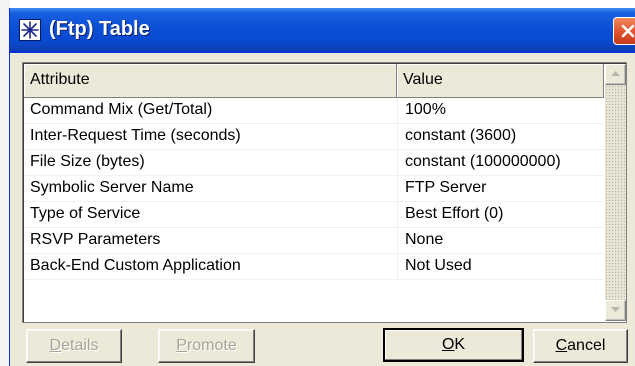  What do you see at coordinates (446, 188) in the screenshot?
I see `value-cell: FTP Server` at bounding box center [446, 188].